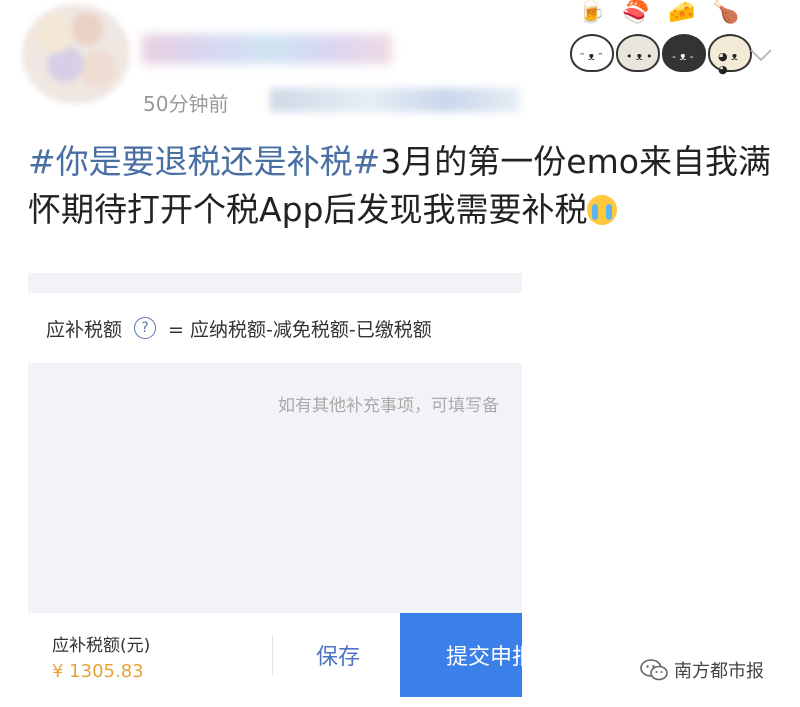 This screenshot has height=707, width=800. What do you see at coordinates (145, 328) in the screenshot?
I see `help-icon: ?` at bounding box center [145, 328].